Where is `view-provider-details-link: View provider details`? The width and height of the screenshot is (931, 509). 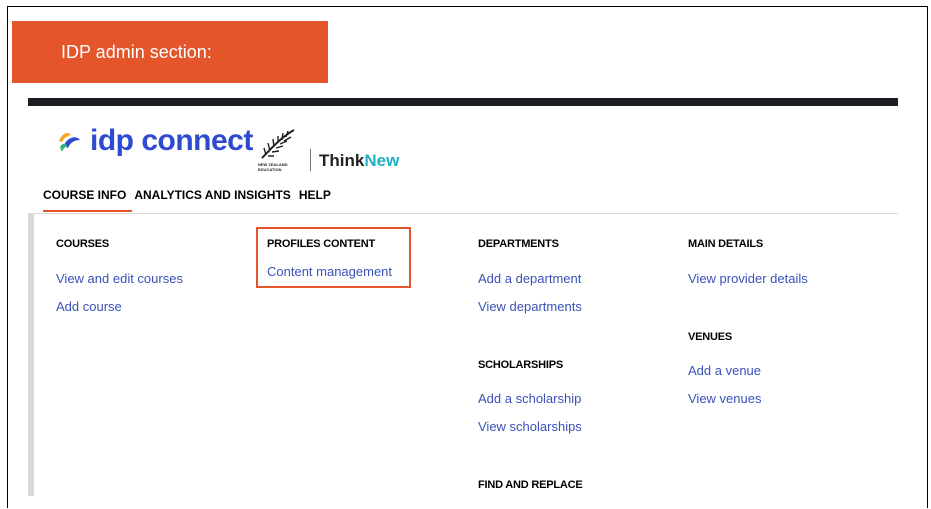 view-provider-details-link: View provider details is located at coordinates (748, 278).